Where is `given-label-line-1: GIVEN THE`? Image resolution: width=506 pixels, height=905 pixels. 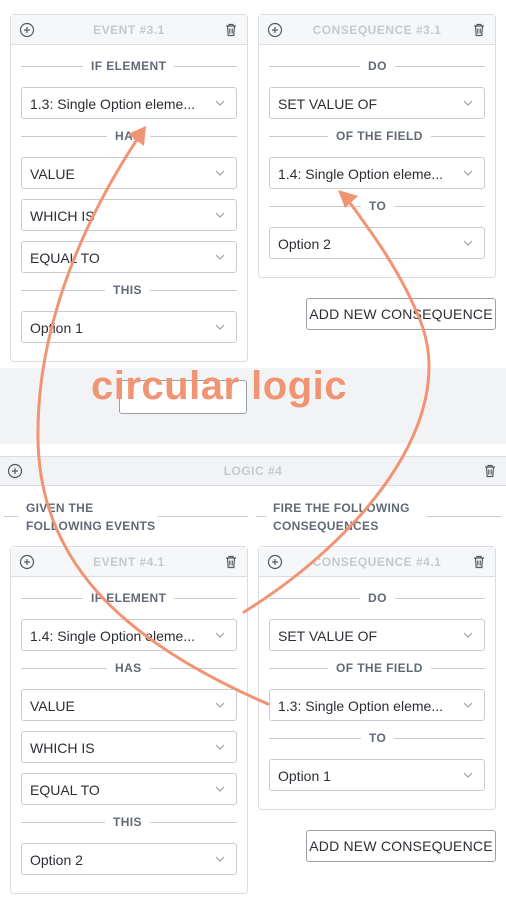 given-label-line-1: GIVEN THE is located at coordinates (60, 508).